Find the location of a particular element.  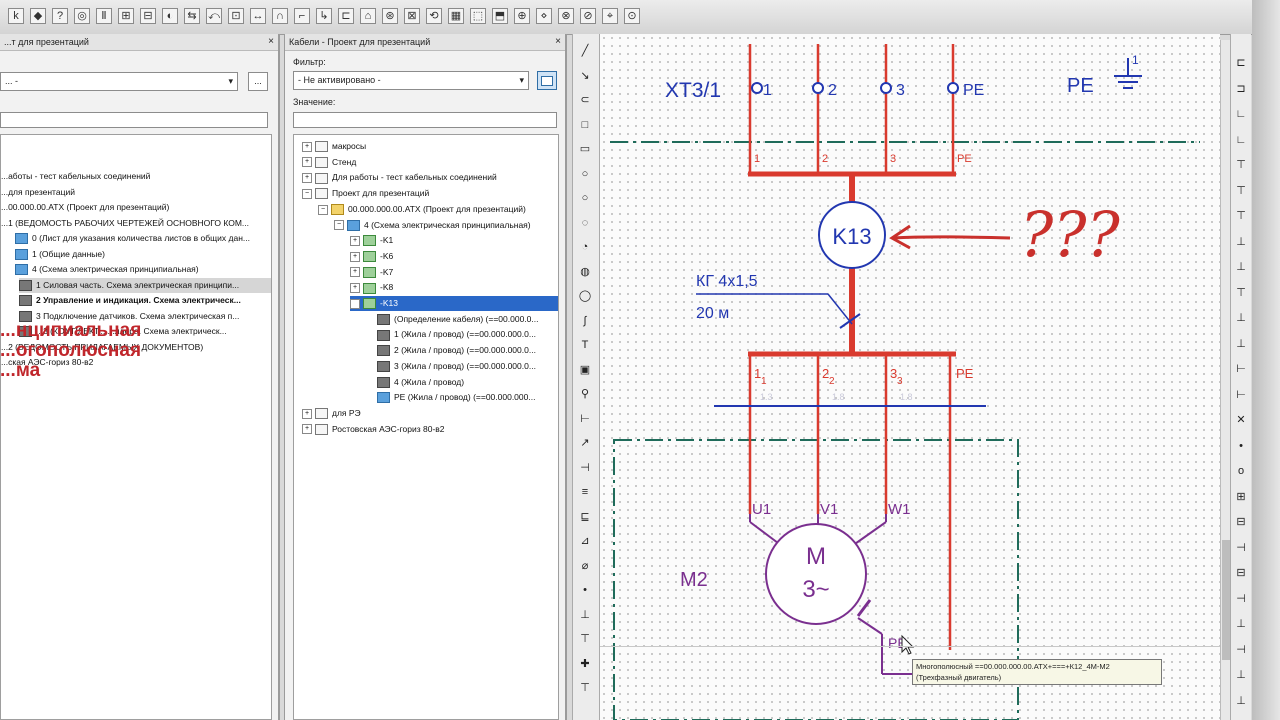

toolbar-button: ⊟ is located at coordinates (148, 16).